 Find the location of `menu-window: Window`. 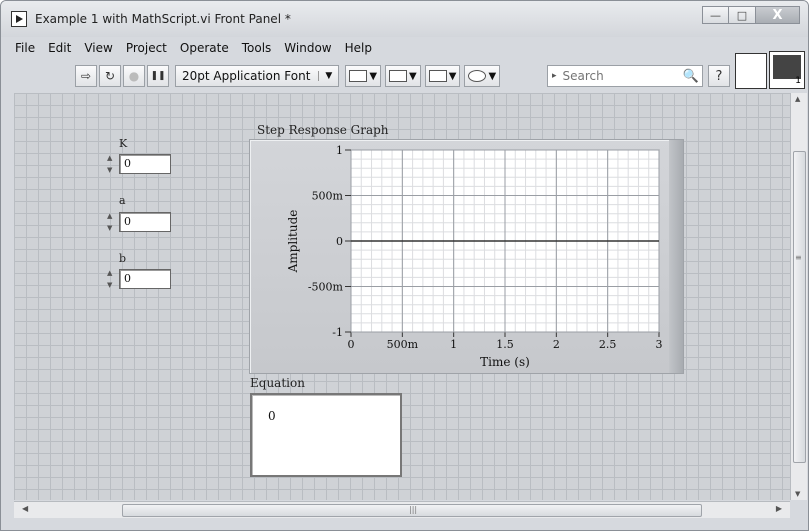

menu-window: Window is located at coordinates (307, 50).